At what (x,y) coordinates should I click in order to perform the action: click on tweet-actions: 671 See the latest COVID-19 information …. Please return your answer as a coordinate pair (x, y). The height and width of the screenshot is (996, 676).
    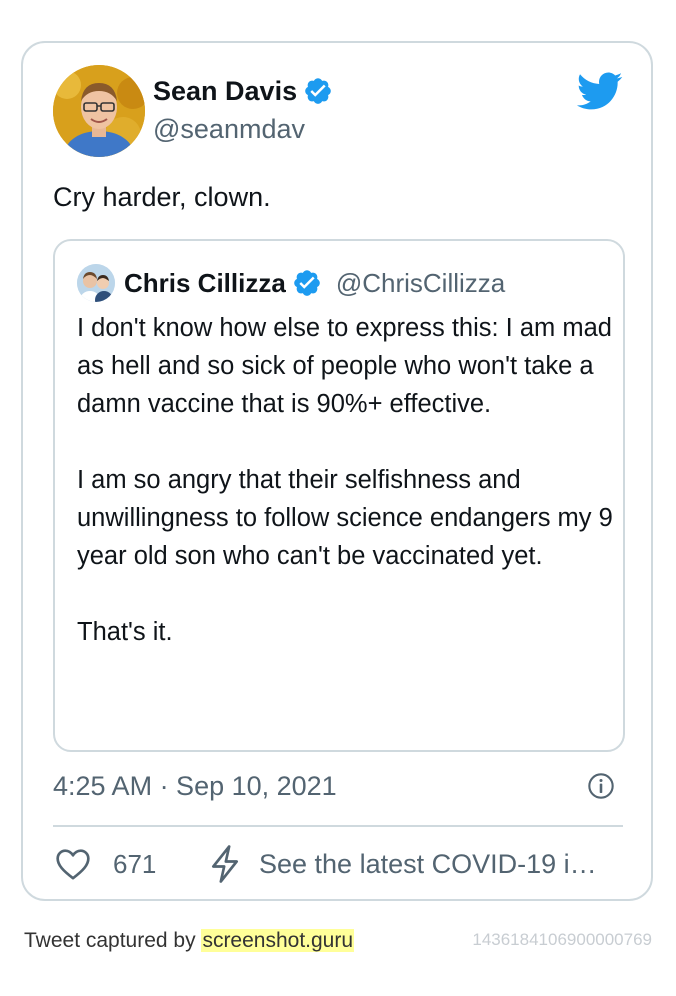
    Looking at the image, I should click on (340, 864).